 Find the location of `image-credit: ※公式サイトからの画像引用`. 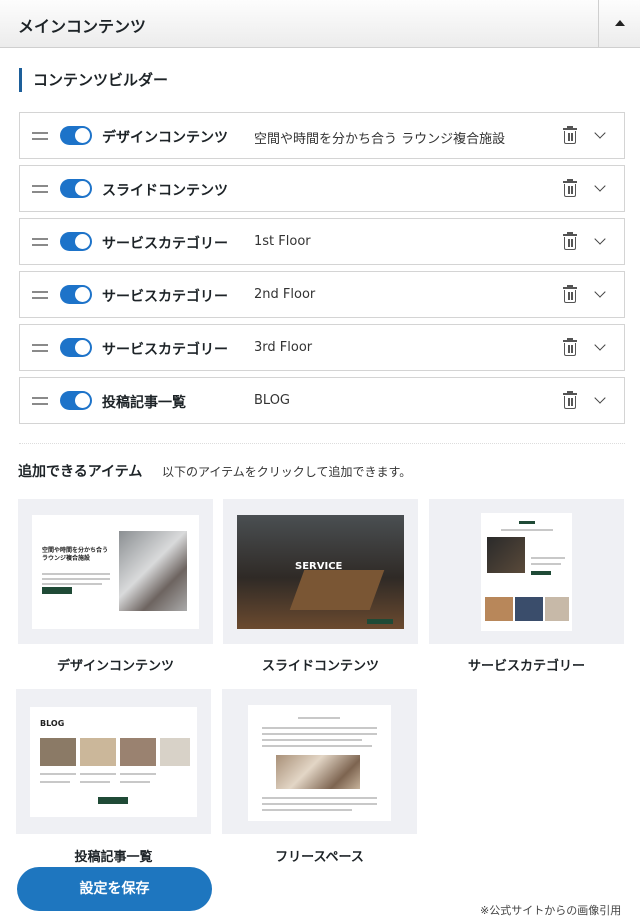

image-credit: ※公式サイトからの画像引用 is located at coordinates (551, 910).